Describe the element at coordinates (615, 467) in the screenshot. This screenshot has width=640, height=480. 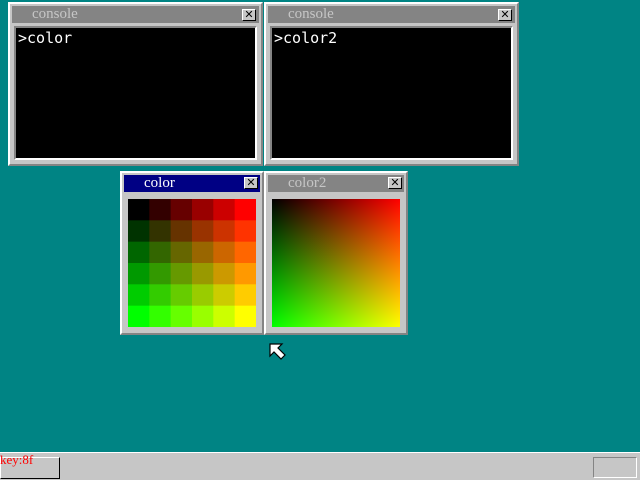
I see `system-tray` at that location.